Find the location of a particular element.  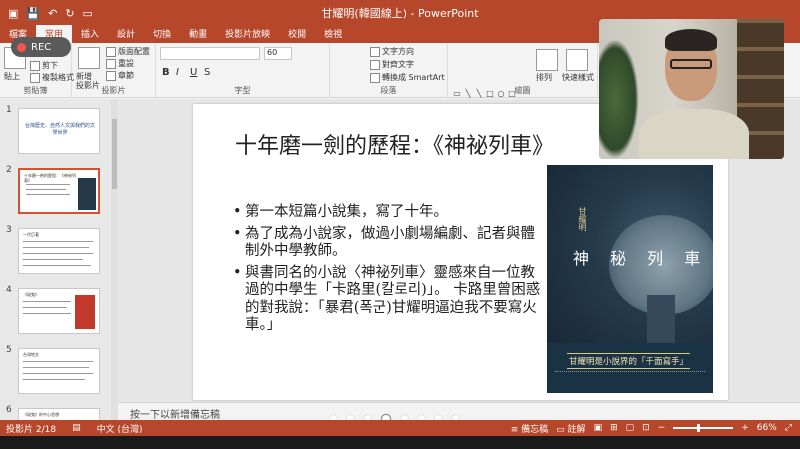

text-direction-icon is located at coordinates (375, 51).